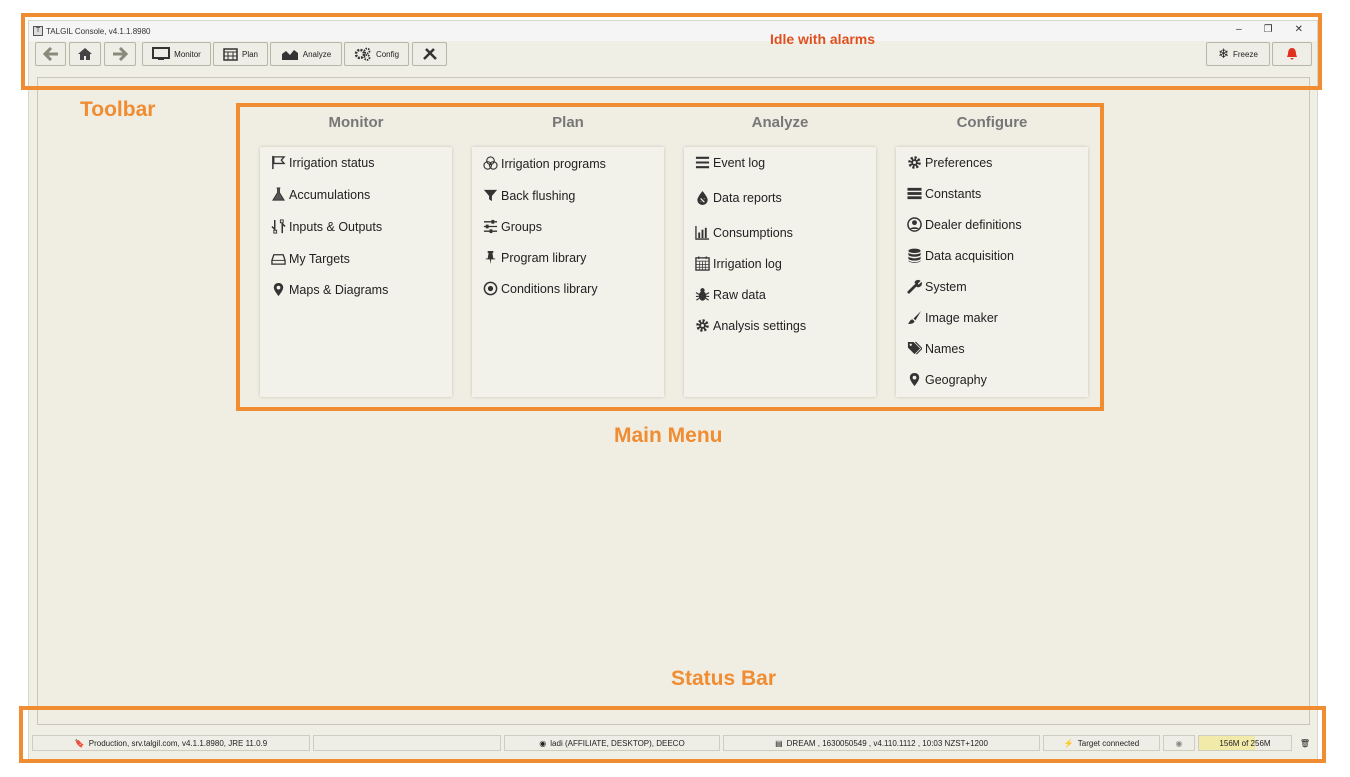 The image size is (1350, 777). I want to click on main-menu-annotation: Main Menu, so click(668, 435).